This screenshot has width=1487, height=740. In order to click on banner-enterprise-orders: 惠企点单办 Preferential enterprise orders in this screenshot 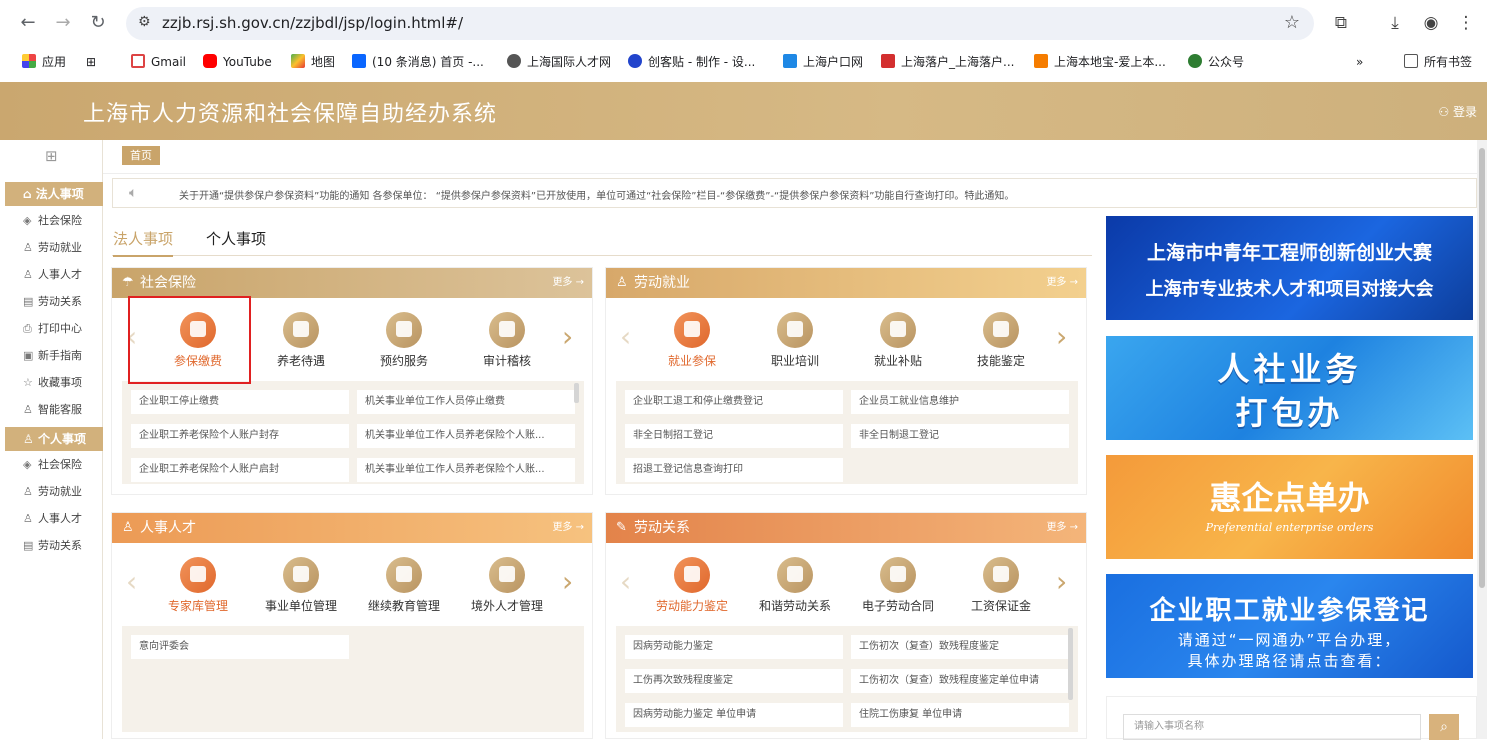, I will do `click(1289, 507)`.